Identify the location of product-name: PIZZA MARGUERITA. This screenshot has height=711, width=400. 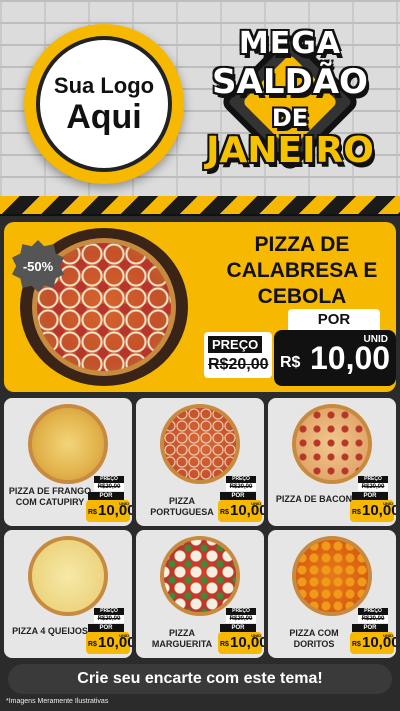
(182, 638).